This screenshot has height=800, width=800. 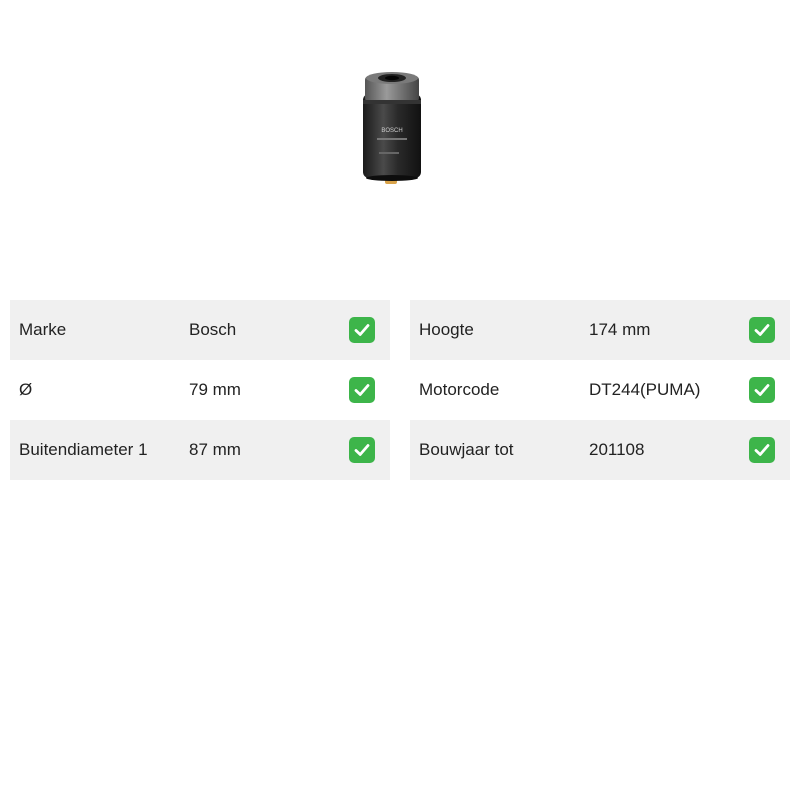 I want to click on spec-row-hoogte: Hoogte 174 mm, so click(x=600, y=330).